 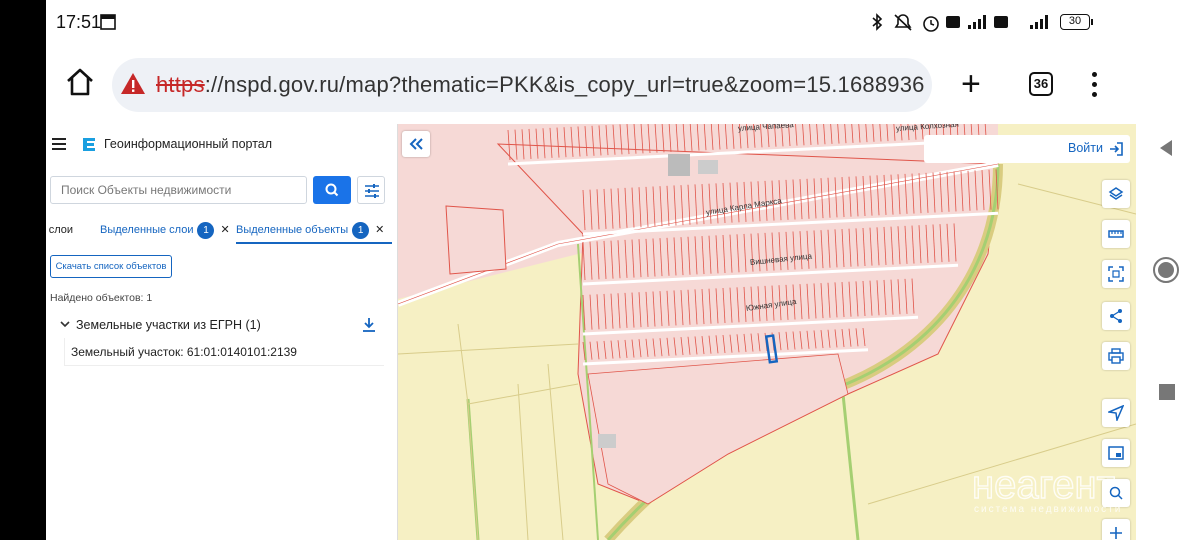 I want to click on login-button: Войти, so click(x=1027, y=149).